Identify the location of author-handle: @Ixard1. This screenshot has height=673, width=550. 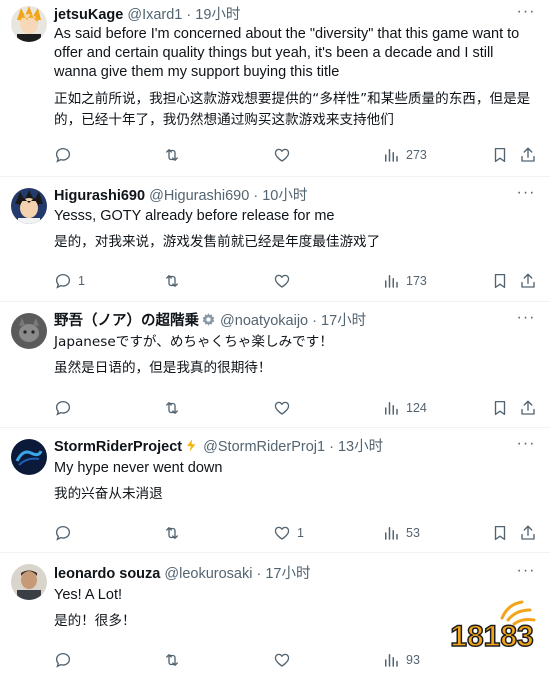
(154, 15).